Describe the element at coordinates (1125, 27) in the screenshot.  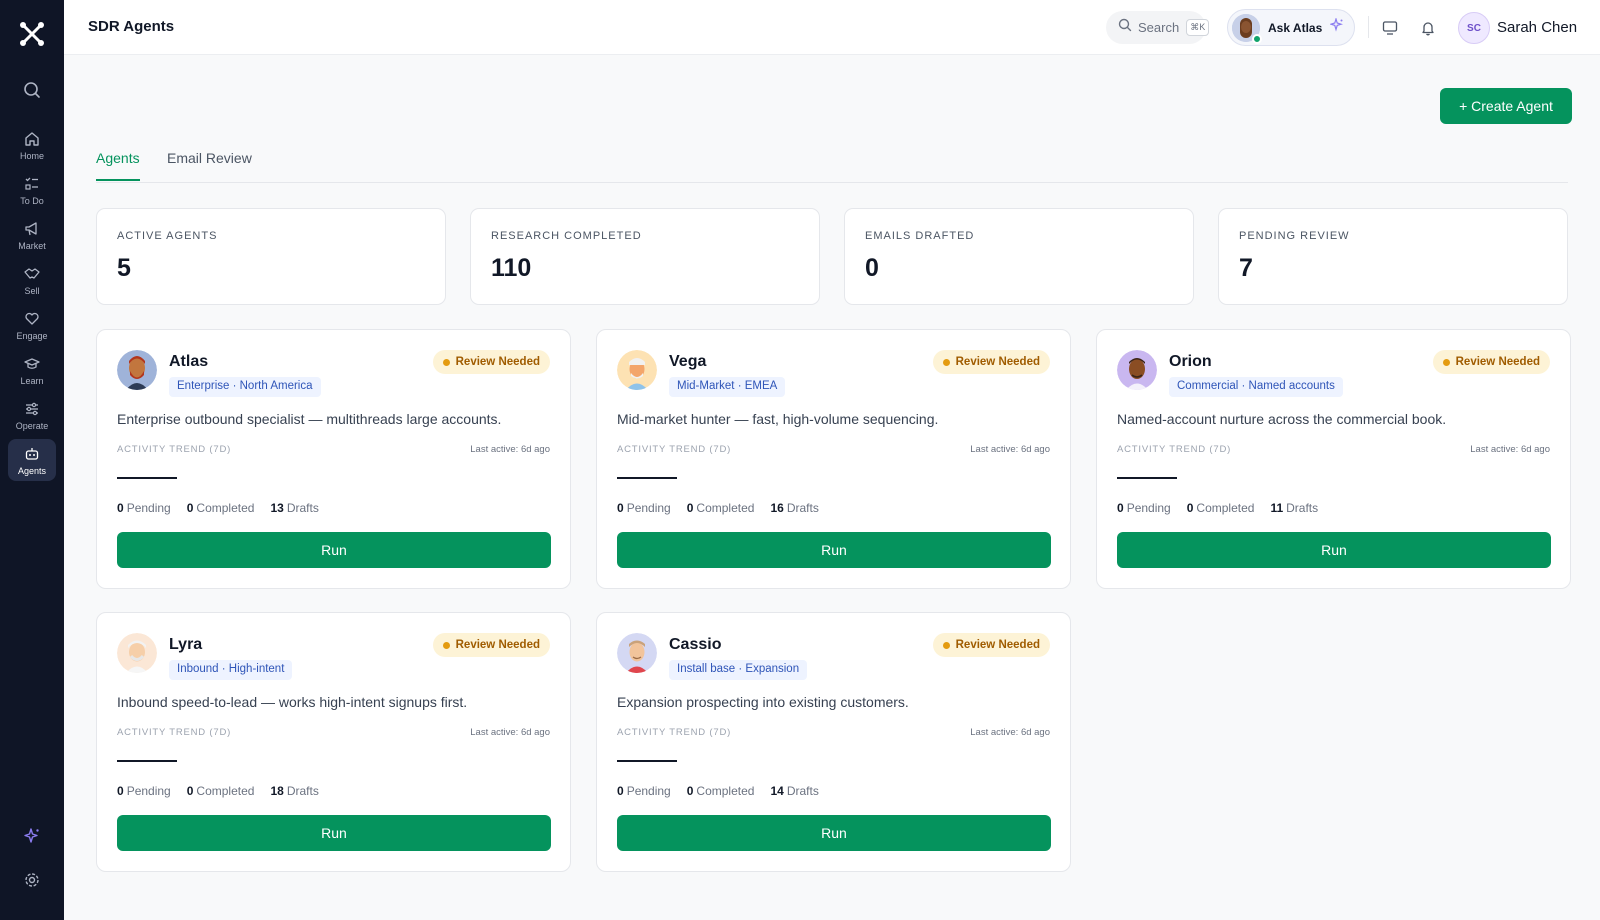
I see `search-icon` at that location.